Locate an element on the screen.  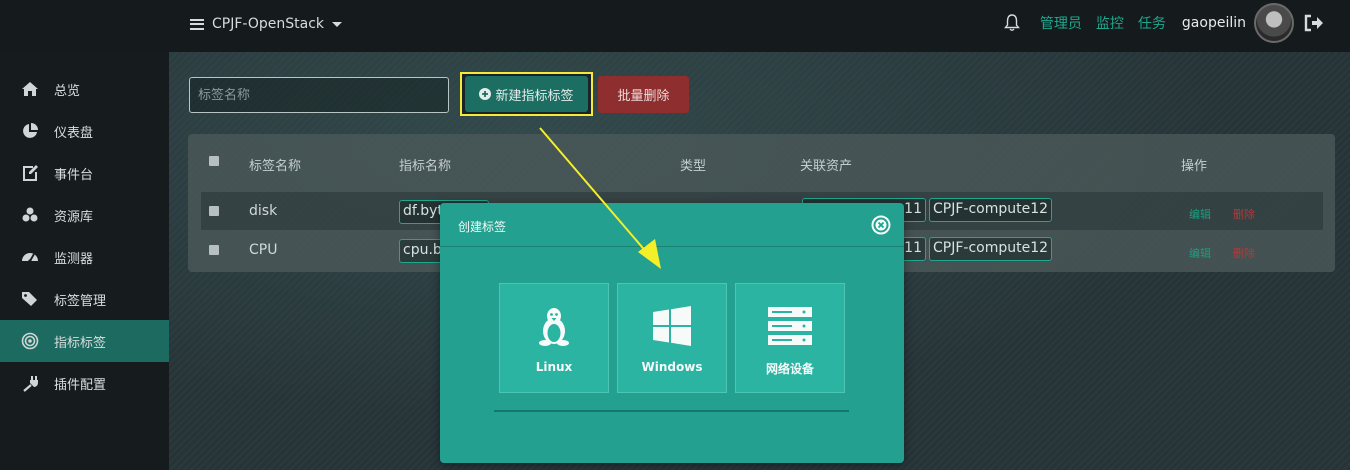
batch-delete-label: 批量删除 is located at coordinates (643, 96).